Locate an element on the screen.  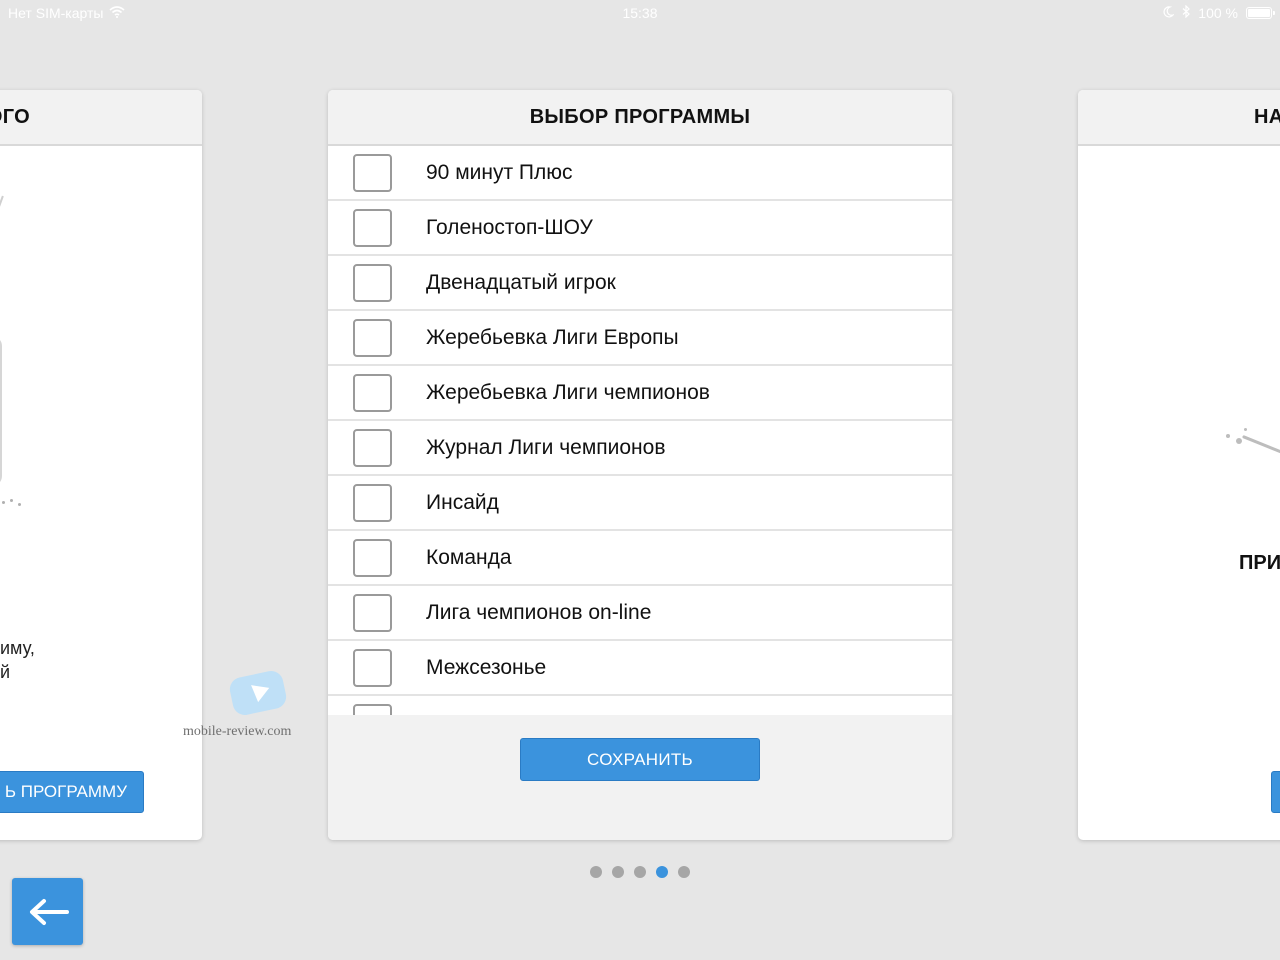
battery-percent: 100 % is located at coordinates (1218, 13).